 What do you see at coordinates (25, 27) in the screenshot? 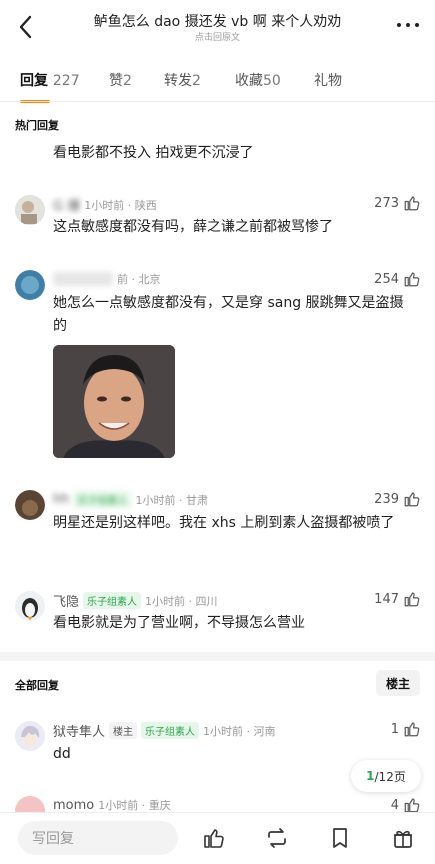
I see `back-icon` at bounding box center [25, 27].